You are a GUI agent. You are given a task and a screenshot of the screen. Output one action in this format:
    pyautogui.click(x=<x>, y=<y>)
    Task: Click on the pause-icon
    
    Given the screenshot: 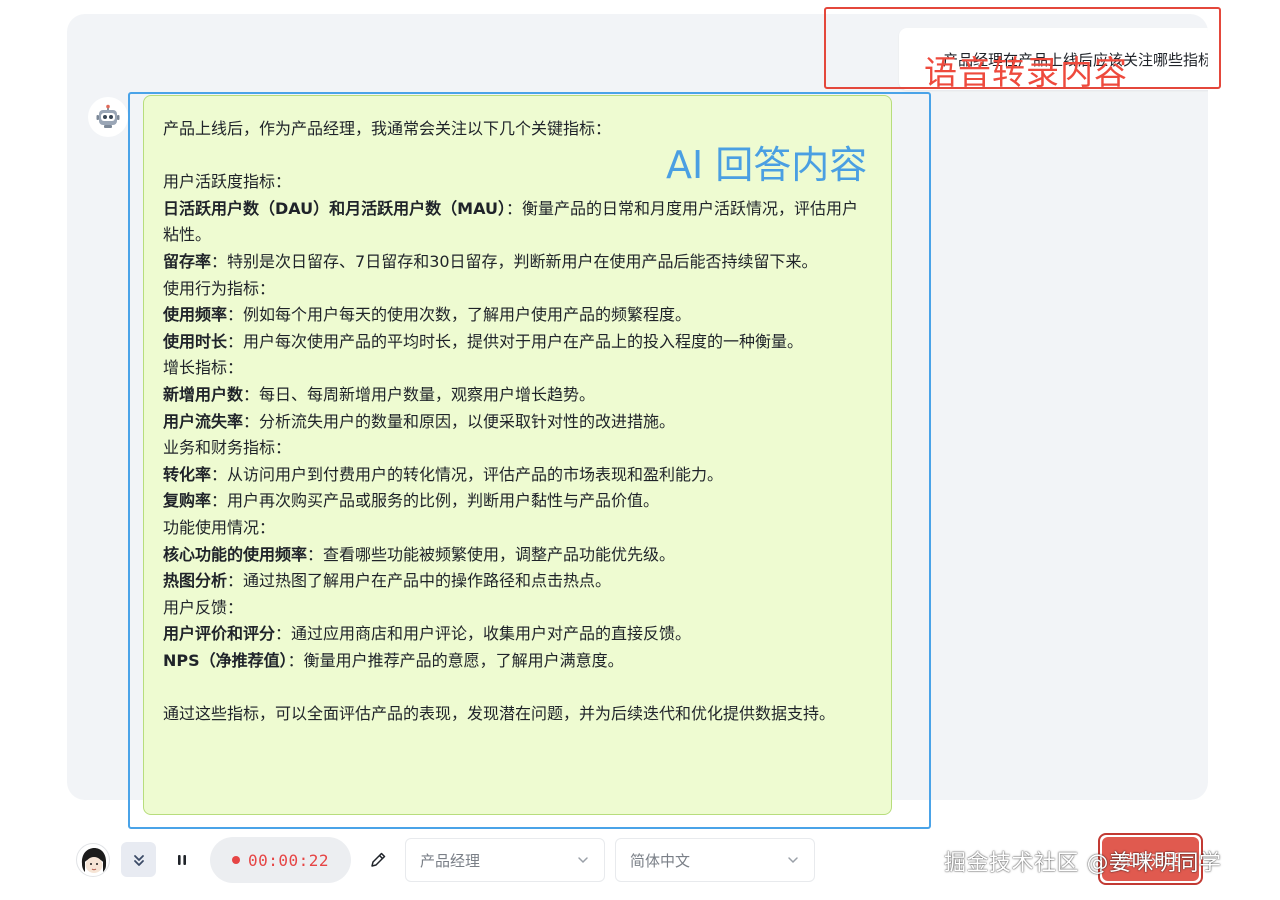 What is the action you would take?
    pyautogui.click(x=182, y=860)
    